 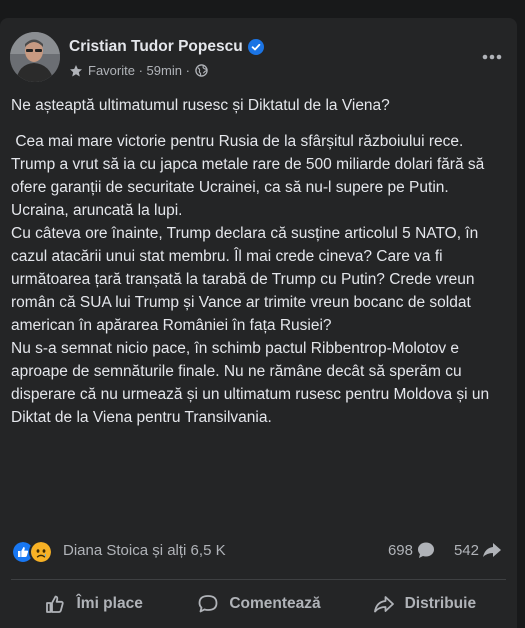 I want to click on sad-reaction-icon, so click(x=41, y=552).